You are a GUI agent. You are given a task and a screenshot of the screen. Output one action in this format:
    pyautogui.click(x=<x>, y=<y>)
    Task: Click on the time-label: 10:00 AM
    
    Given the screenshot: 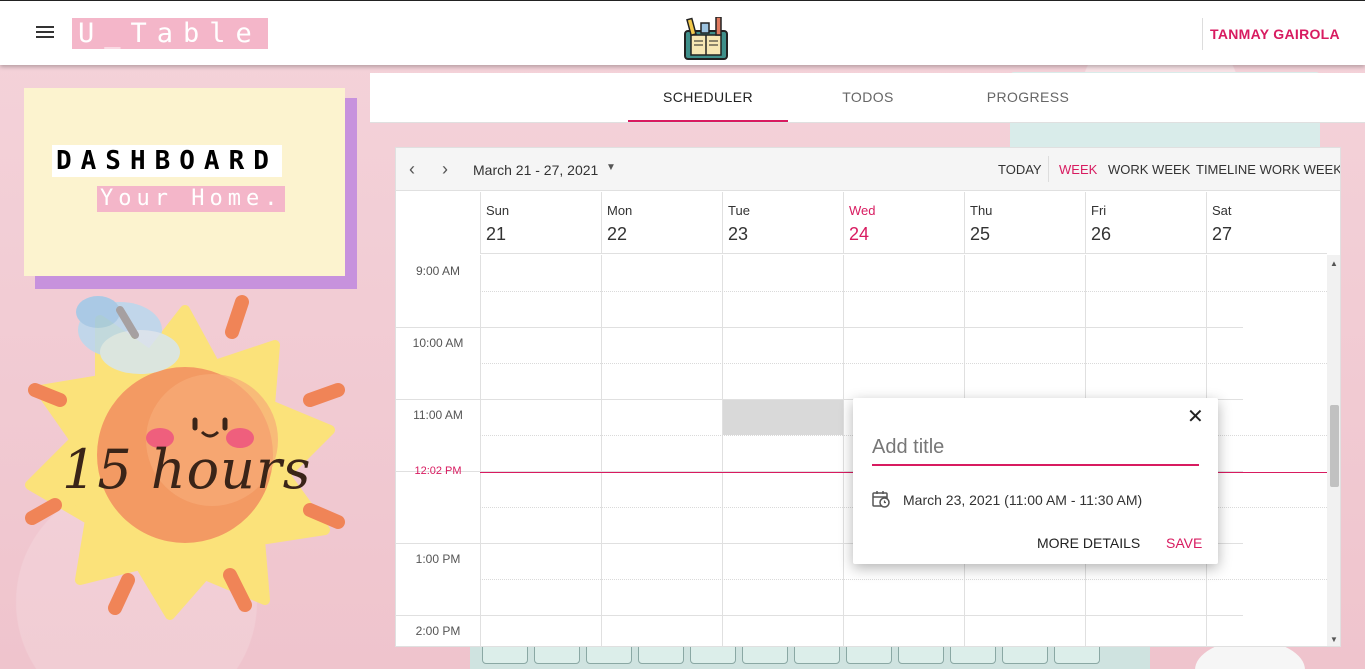 What is the action you would take?
    pyautogui.click(x=438, y=343)
    